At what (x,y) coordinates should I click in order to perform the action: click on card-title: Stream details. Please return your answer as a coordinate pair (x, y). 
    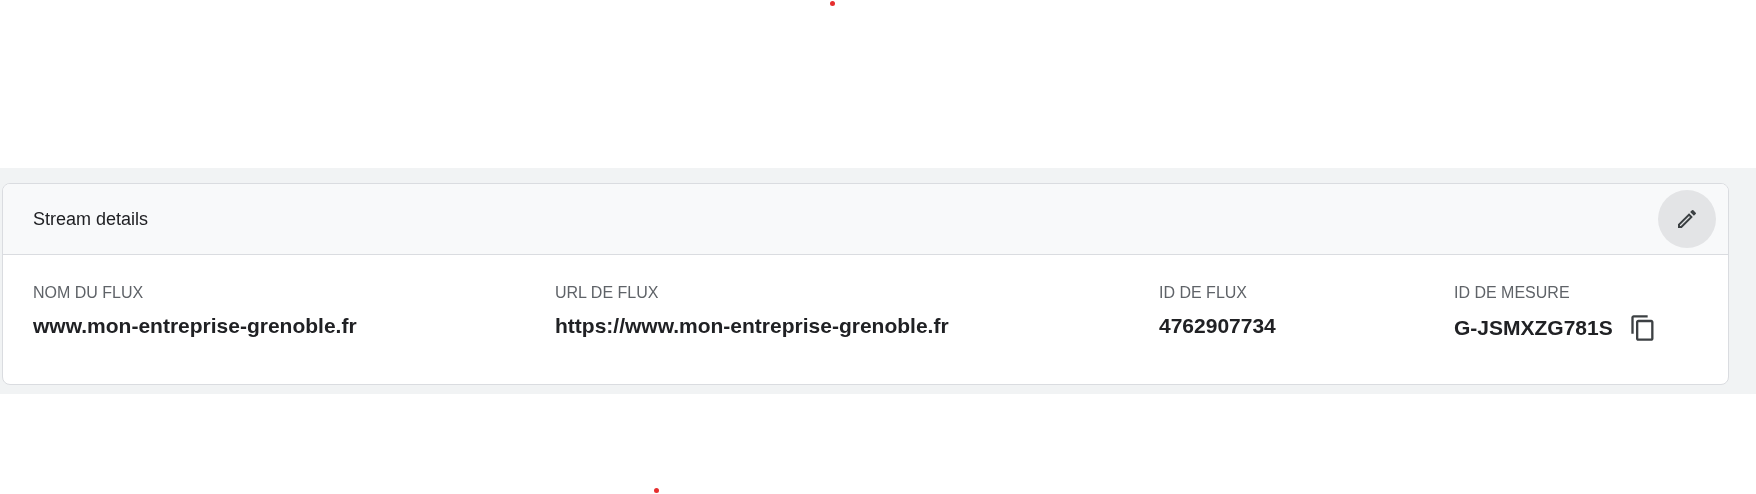
    Looking at the image, I should click on (91, 219).